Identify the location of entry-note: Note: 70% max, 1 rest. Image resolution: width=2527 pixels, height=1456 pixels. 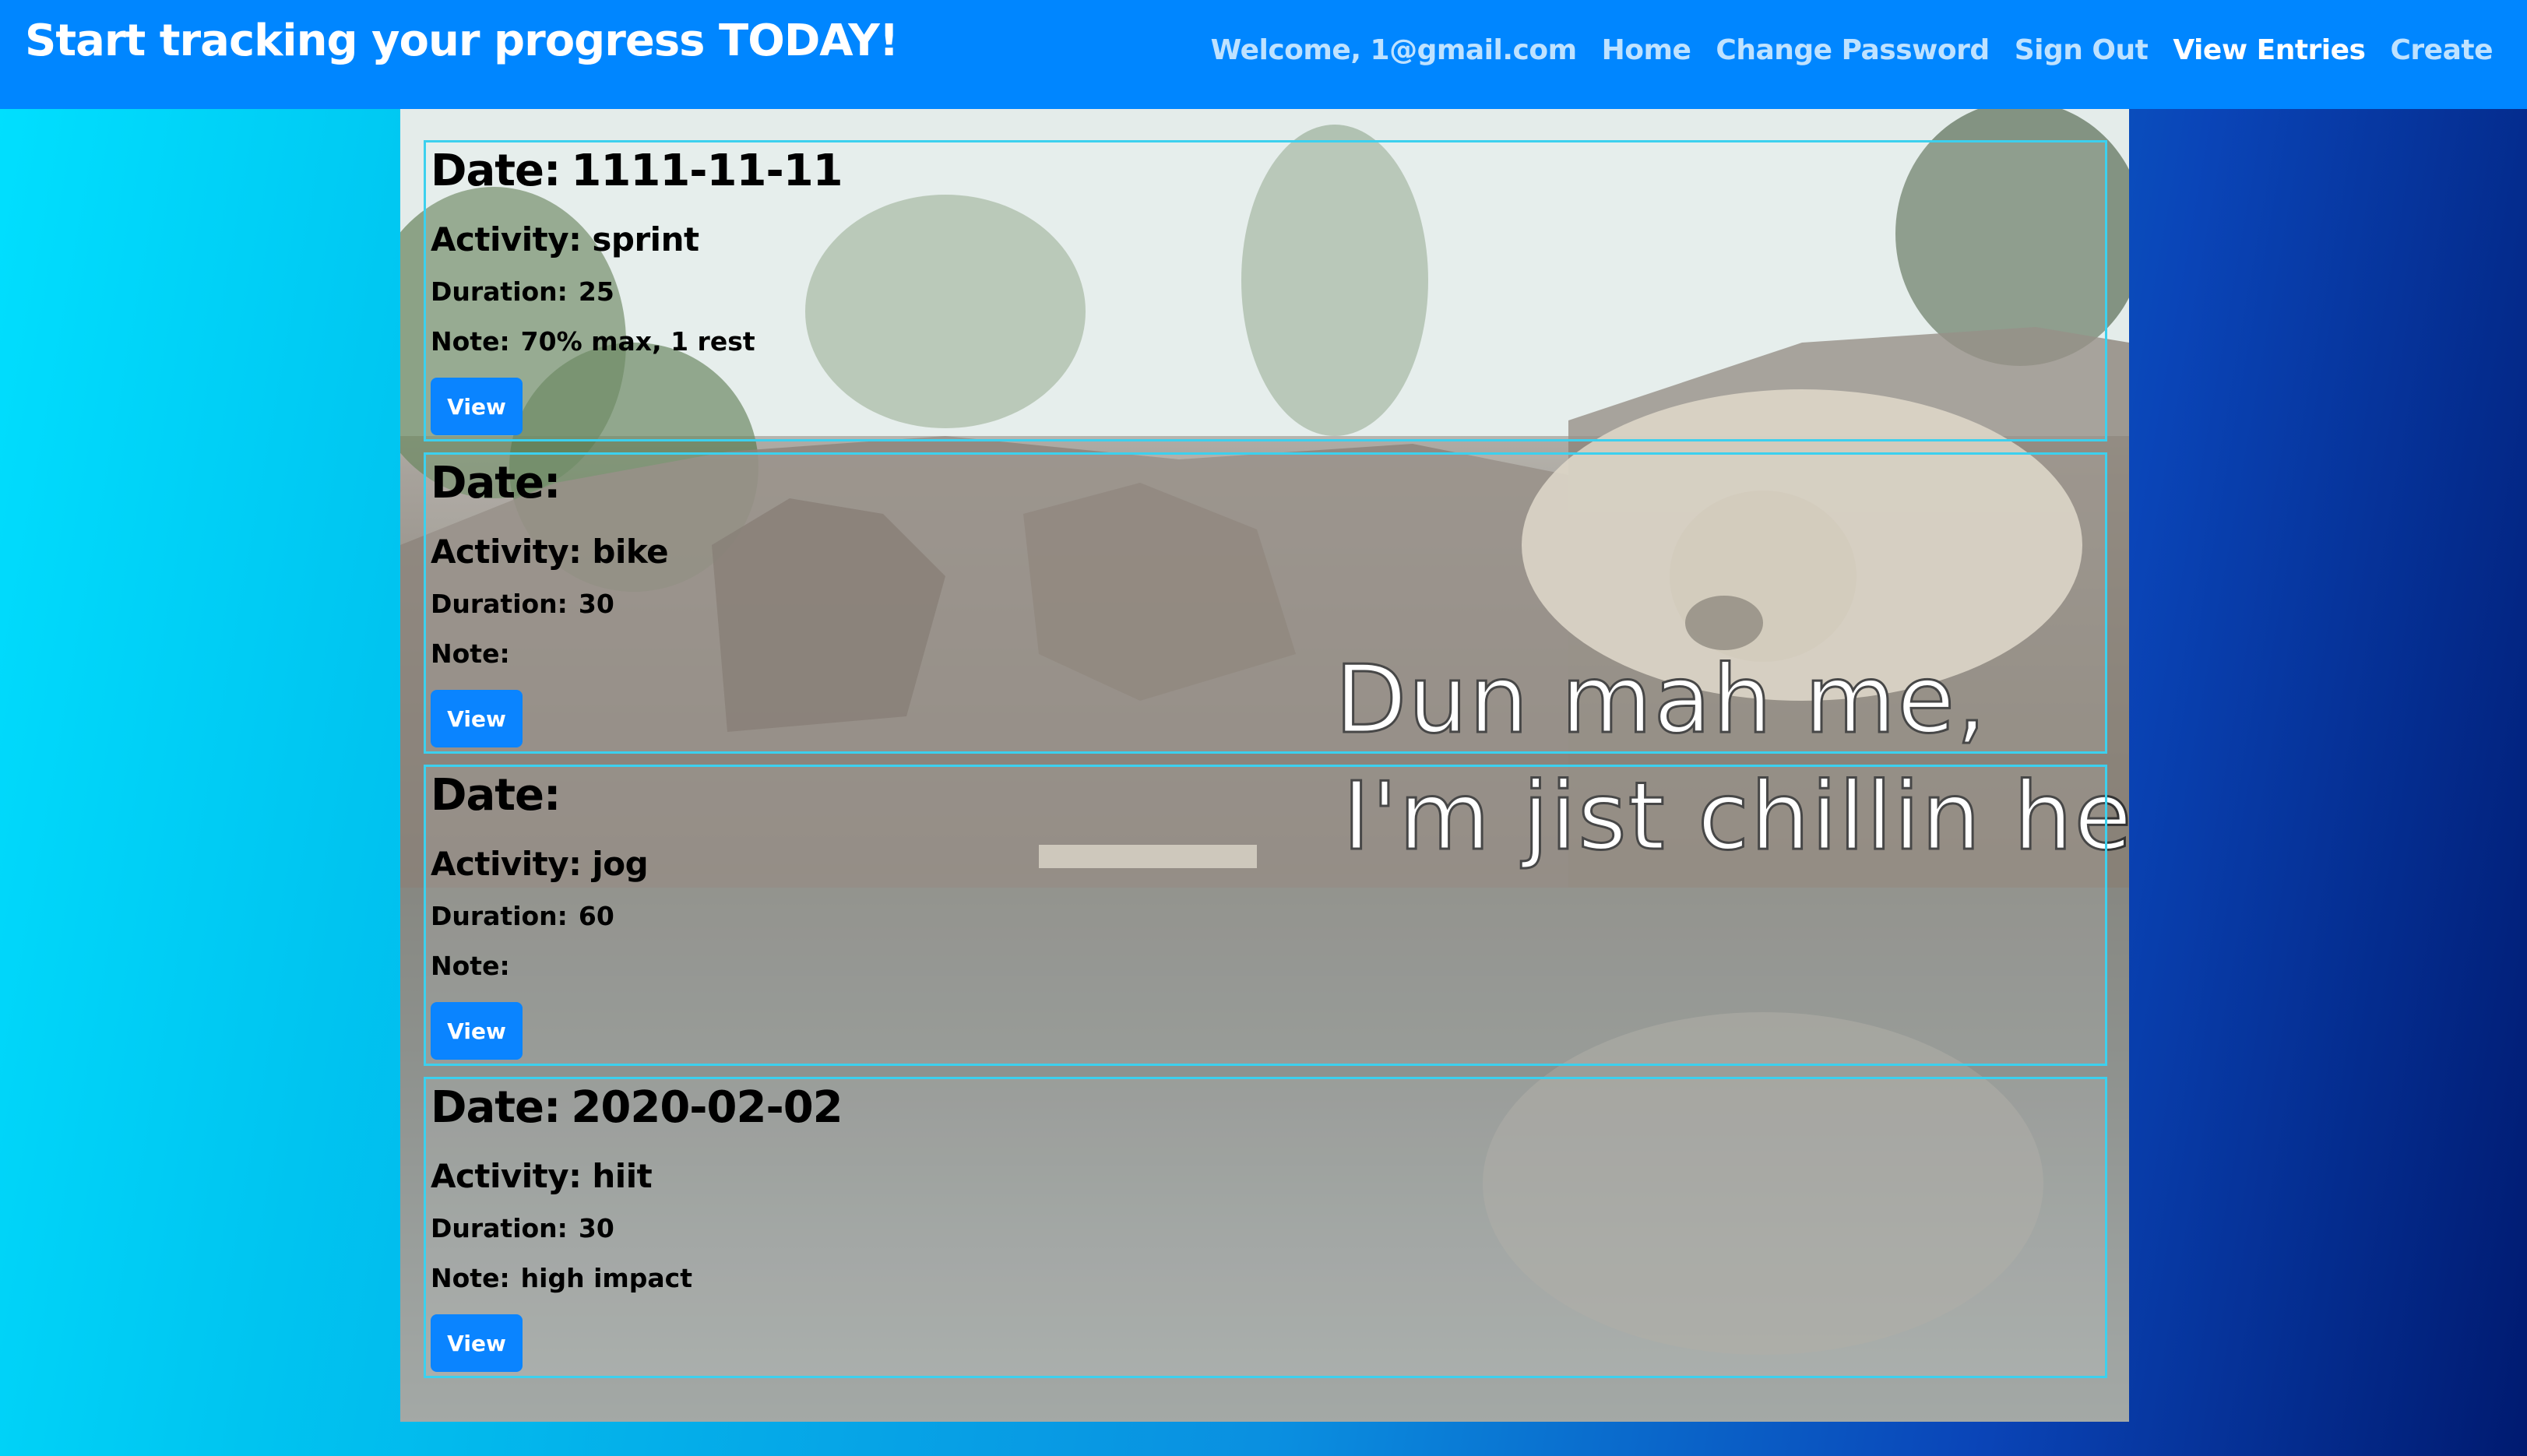
(593, 341).